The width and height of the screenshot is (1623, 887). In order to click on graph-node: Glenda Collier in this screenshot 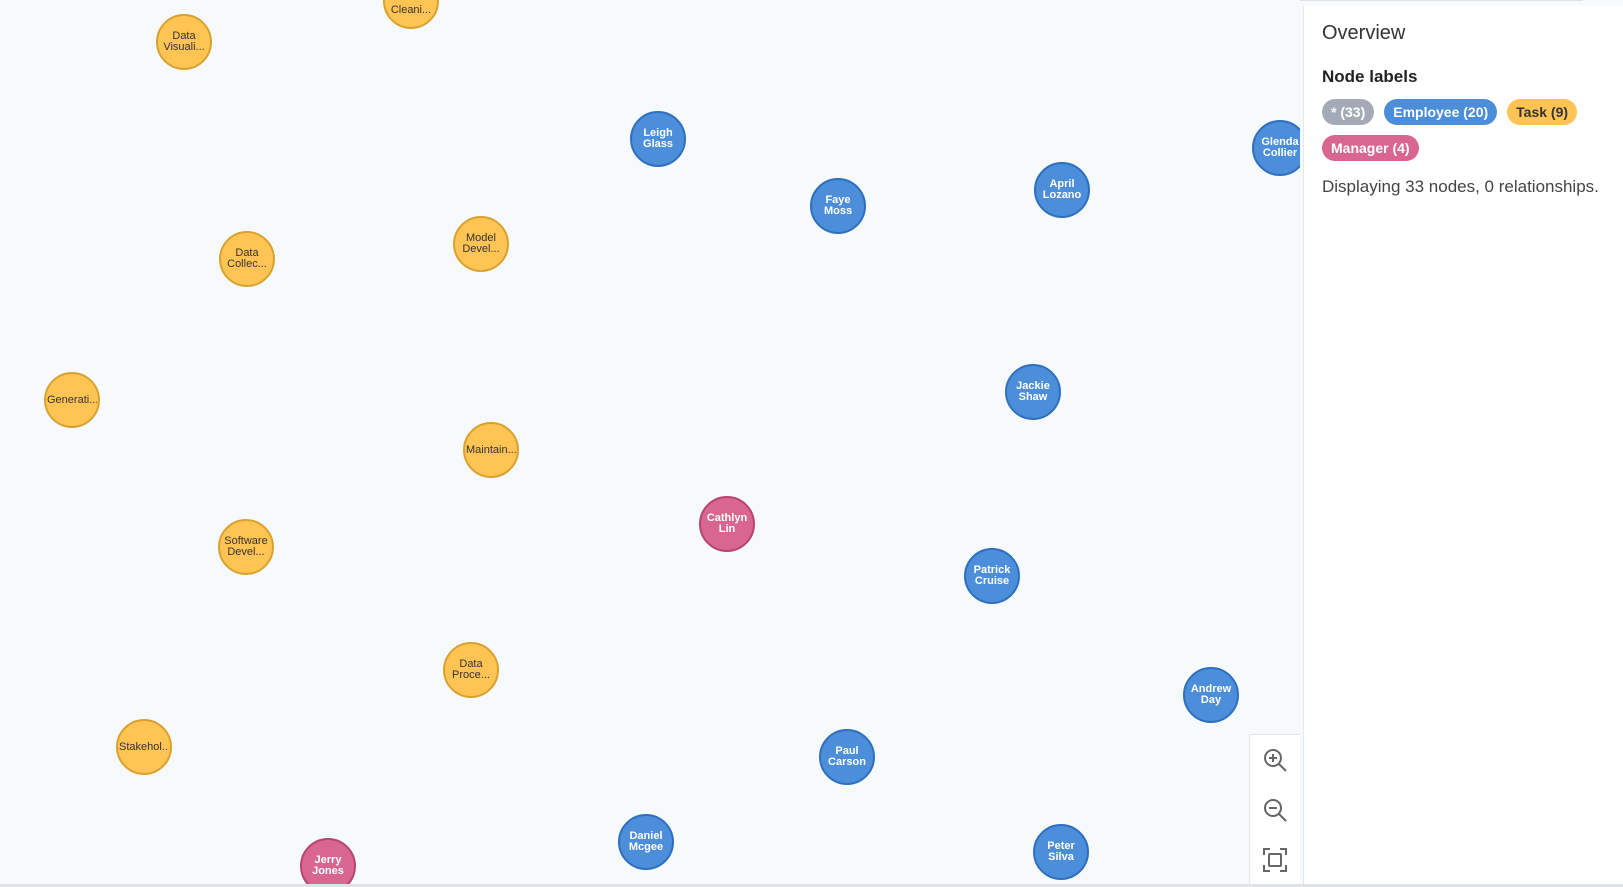, I will do `click(1276, 148)`.